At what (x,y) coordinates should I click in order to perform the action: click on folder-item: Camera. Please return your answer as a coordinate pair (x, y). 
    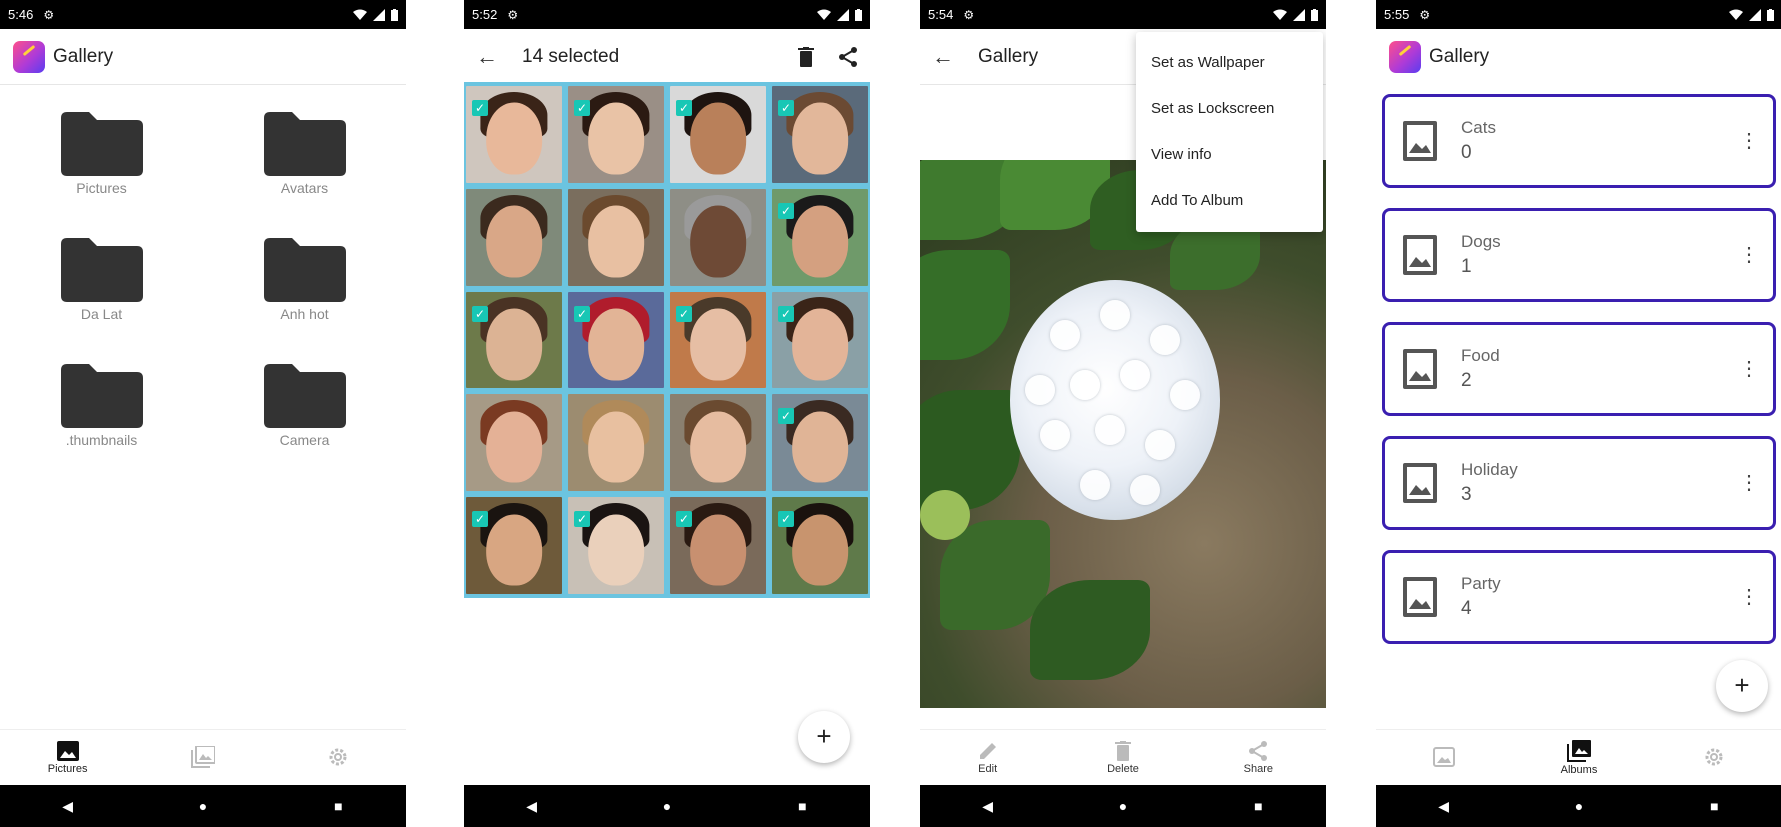
    Looking at the image, I should click on (304, 405).